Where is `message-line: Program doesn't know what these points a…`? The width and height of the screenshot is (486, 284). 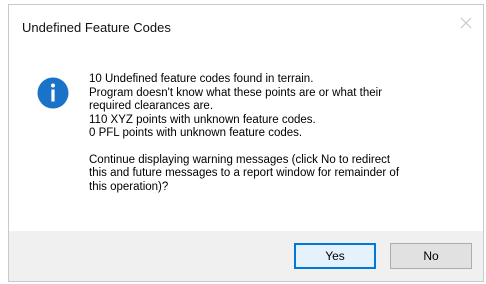
message-line: Program doesn't know what these points a… is located at coordinates (236, 92).